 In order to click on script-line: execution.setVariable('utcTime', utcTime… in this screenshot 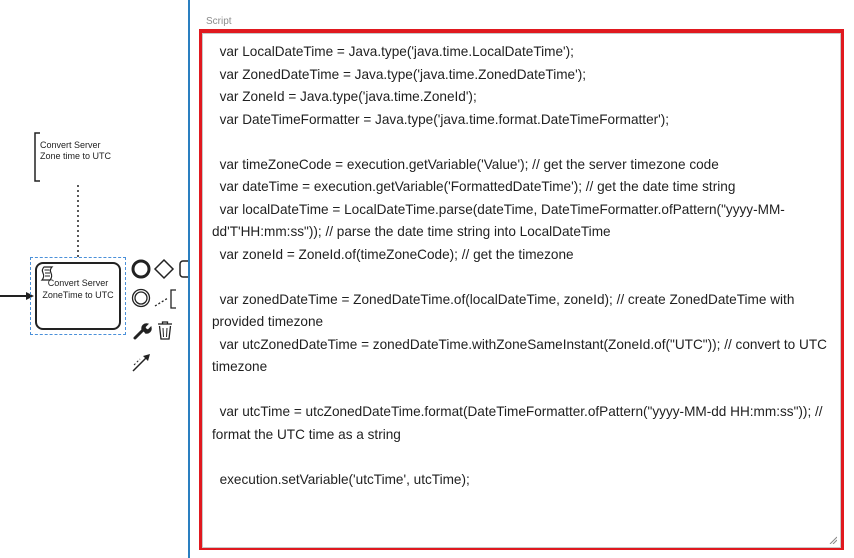, I will do `click(341, 479)`.